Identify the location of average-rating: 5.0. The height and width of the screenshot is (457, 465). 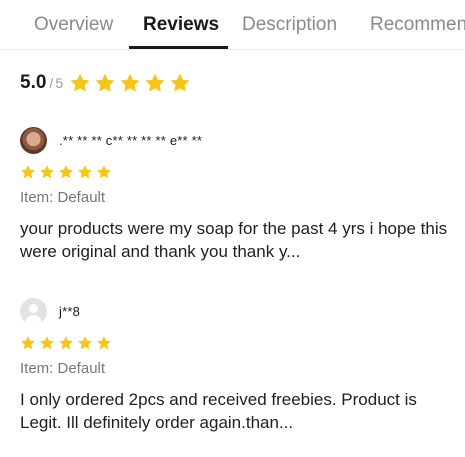
(33, 82).